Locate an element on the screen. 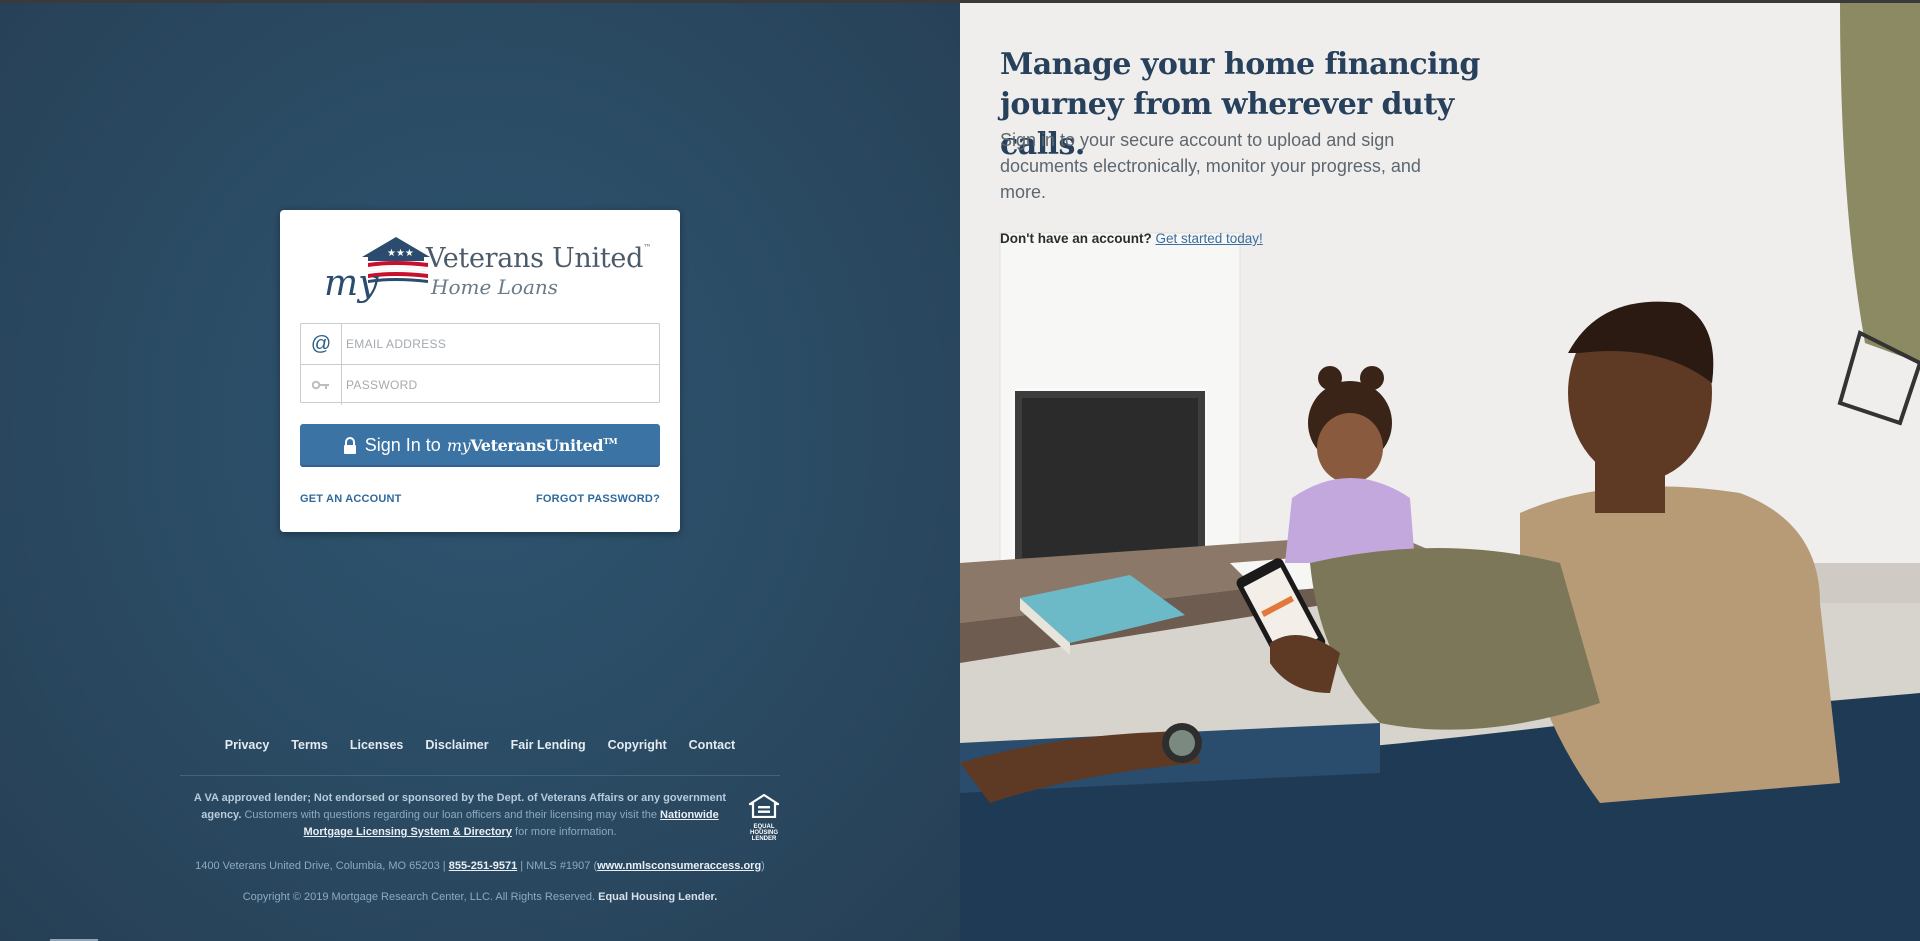 The height and width of the screenshot is (941, 1920). footer-link-copyright: Copyright is located at coordinates (637, 745).